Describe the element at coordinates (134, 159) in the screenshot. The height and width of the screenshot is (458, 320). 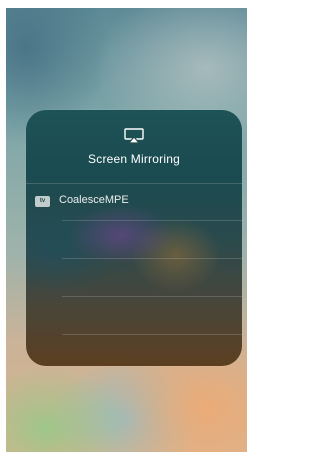
I see `panel-title: Screen Mirroring` at that location.